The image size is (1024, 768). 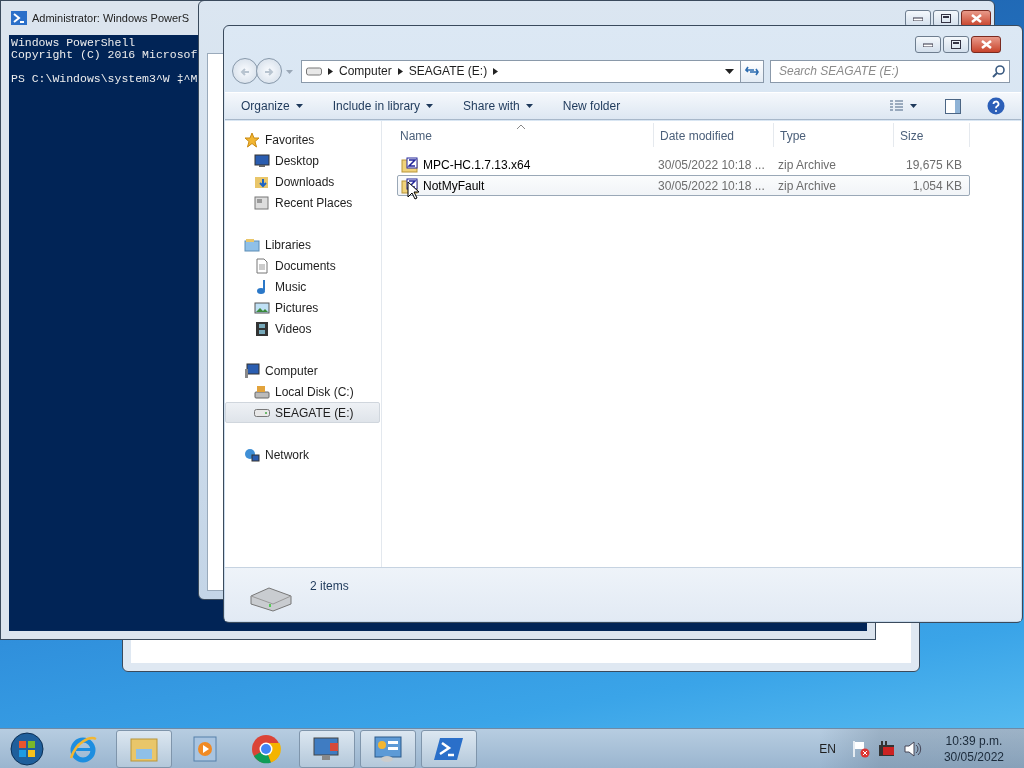 I want to click on toolbar-button: New folder, so click(x=591, y=106).